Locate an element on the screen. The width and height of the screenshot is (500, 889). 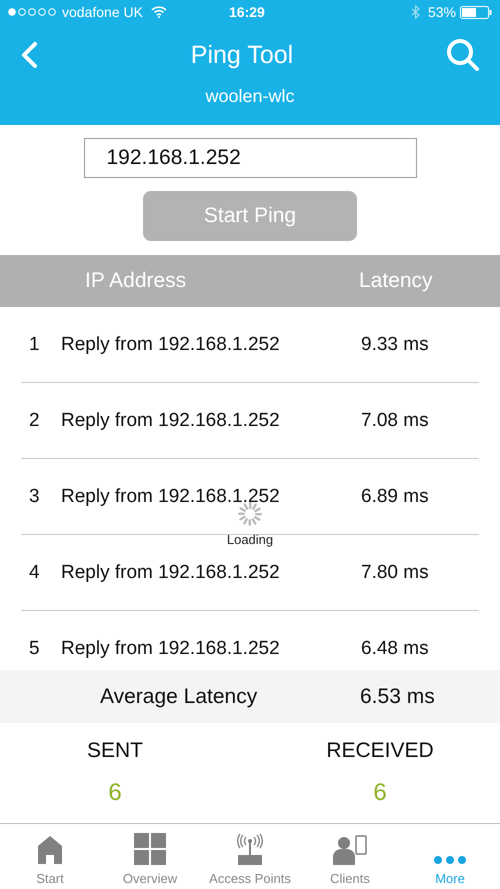
clock-time: 16:29 is located at coordinates (247, 12).